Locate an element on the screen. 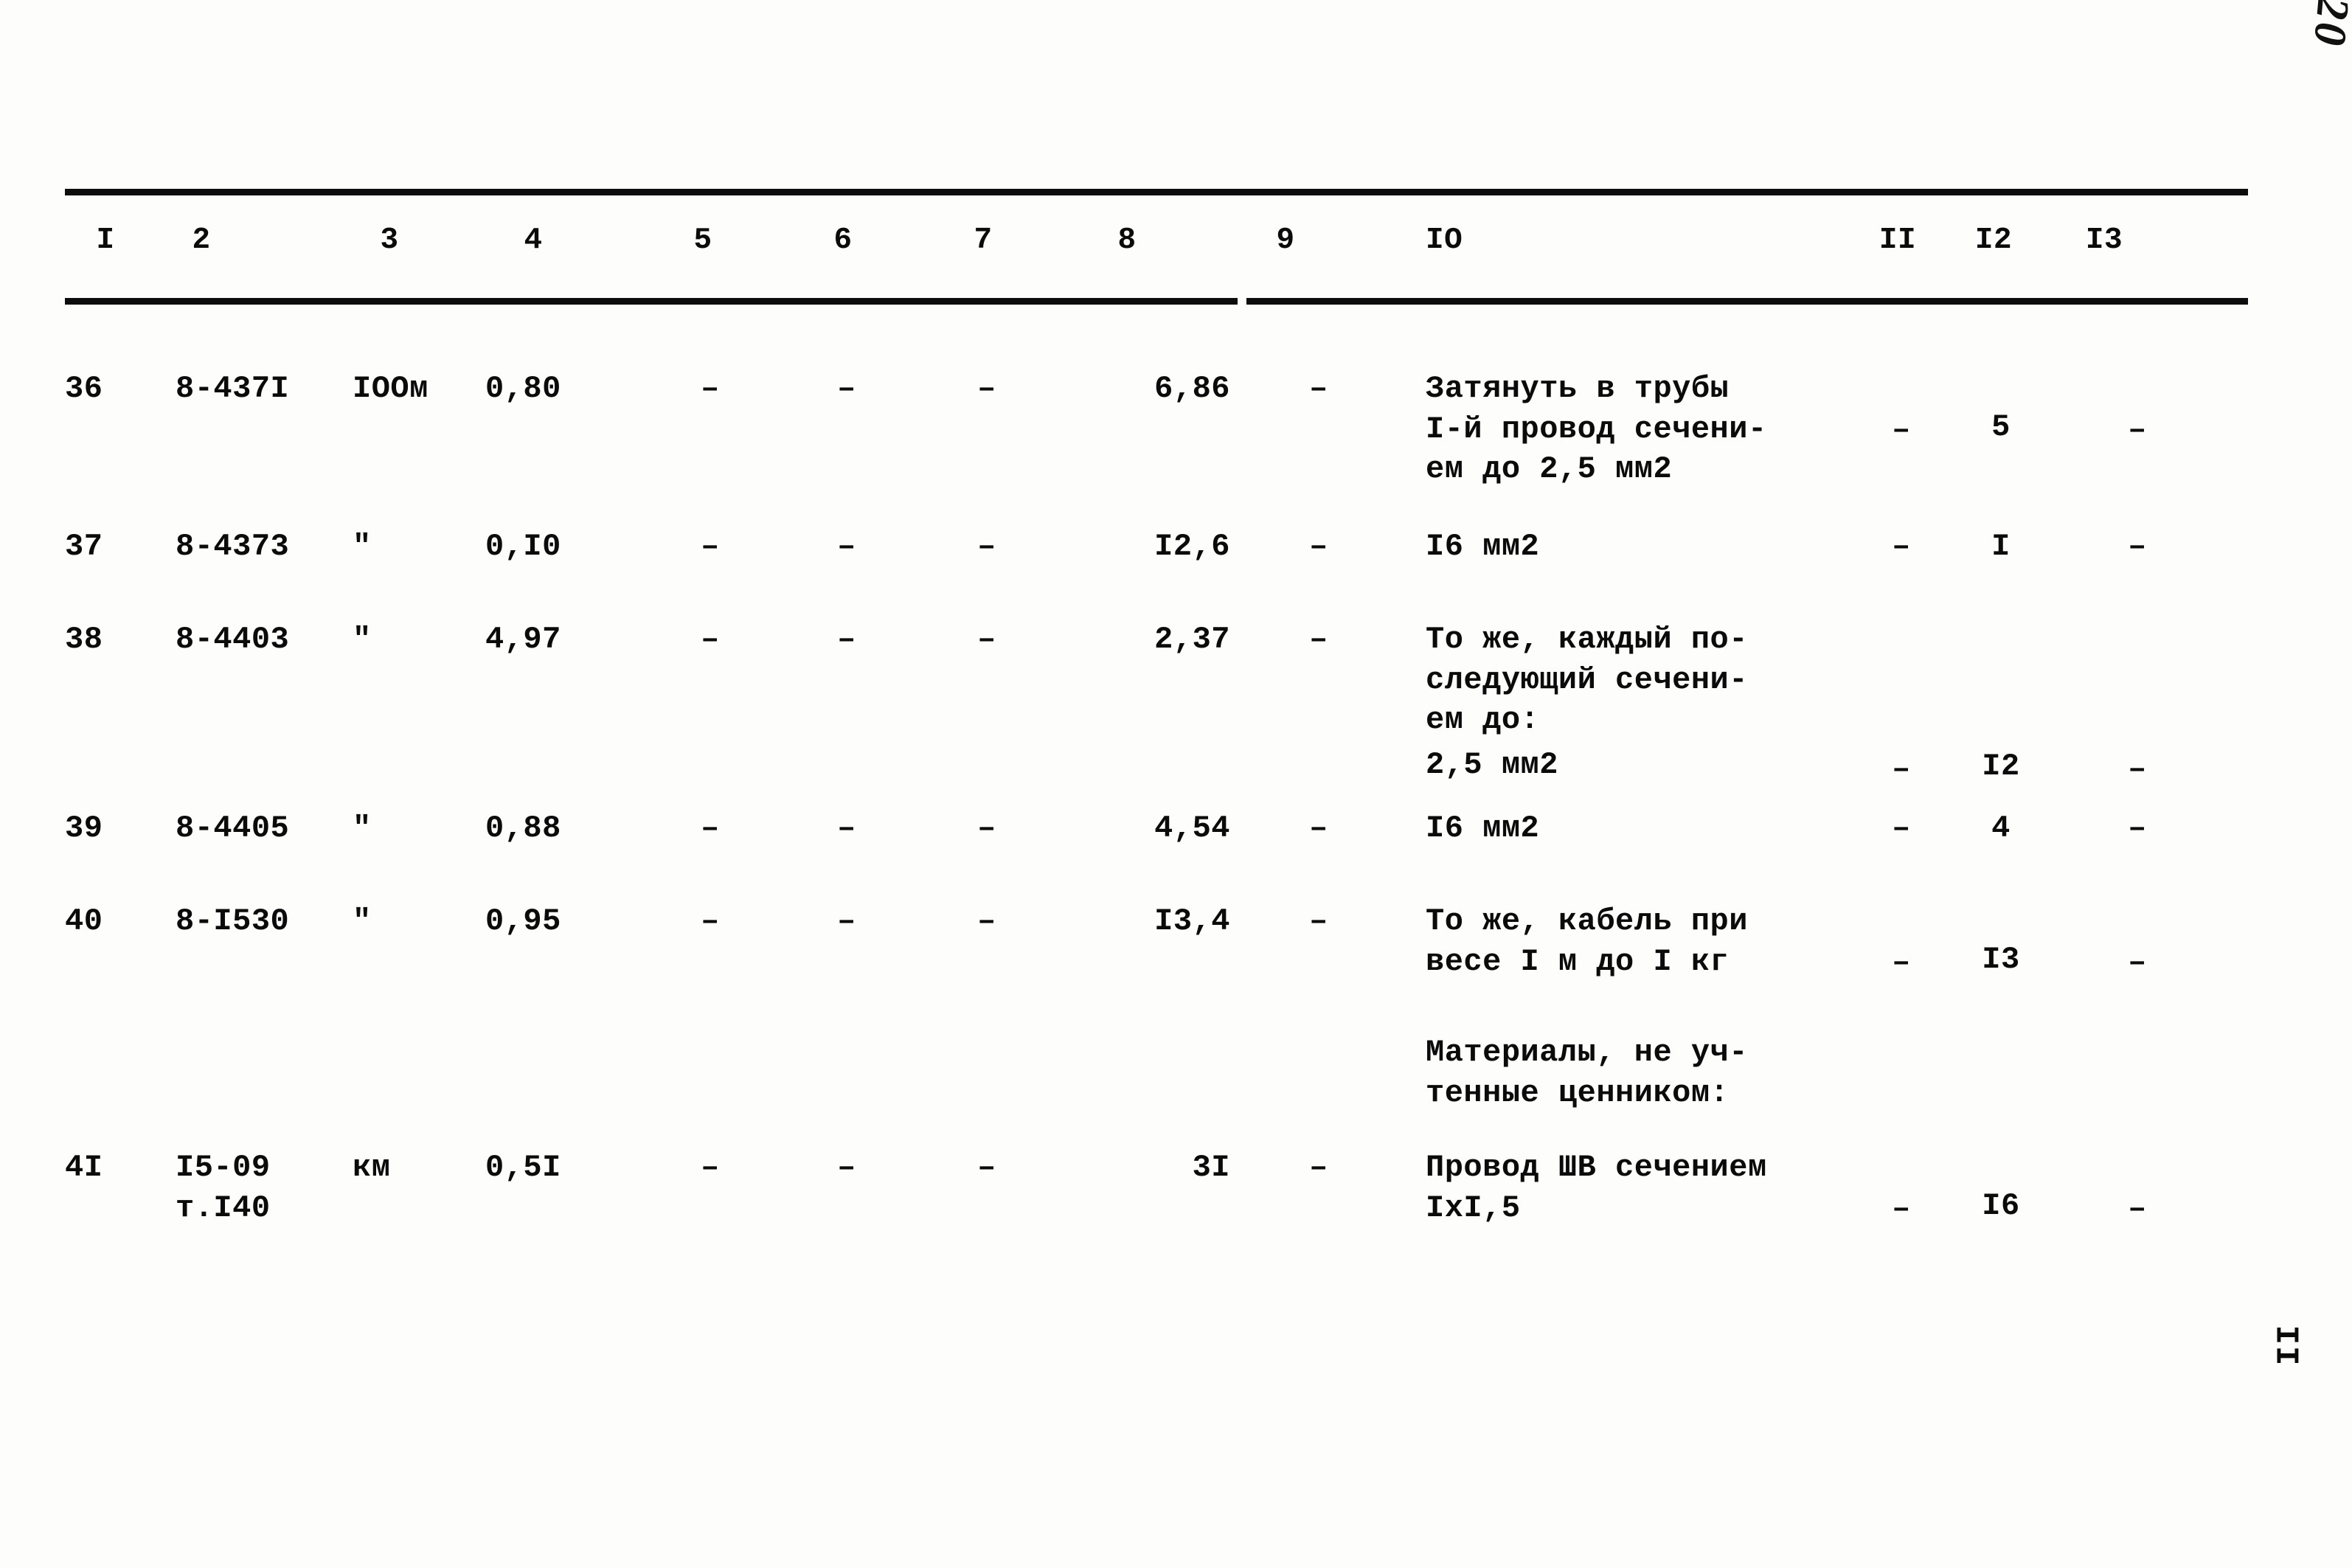  row-quantity: 0,I0 is located at coordinates (523, 546).